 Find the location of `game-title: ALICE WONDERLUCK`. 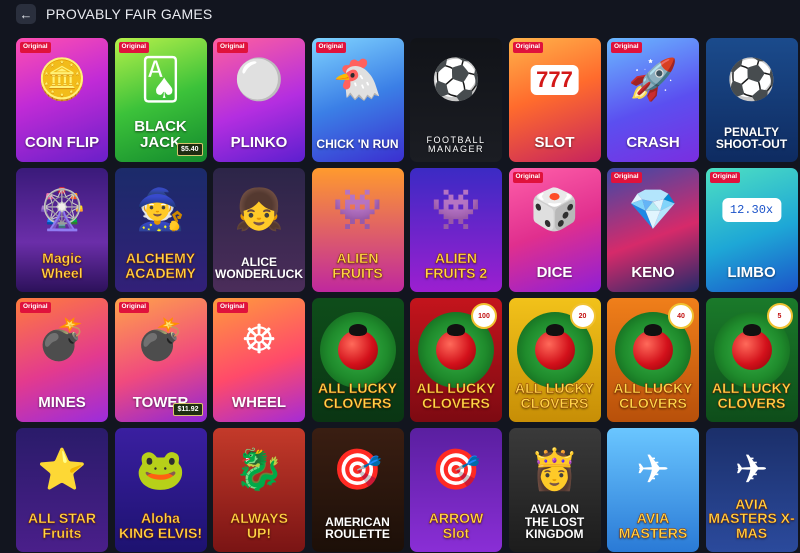

game-title: ALICE WONDERLUCK is located at coordinates (259, 267).